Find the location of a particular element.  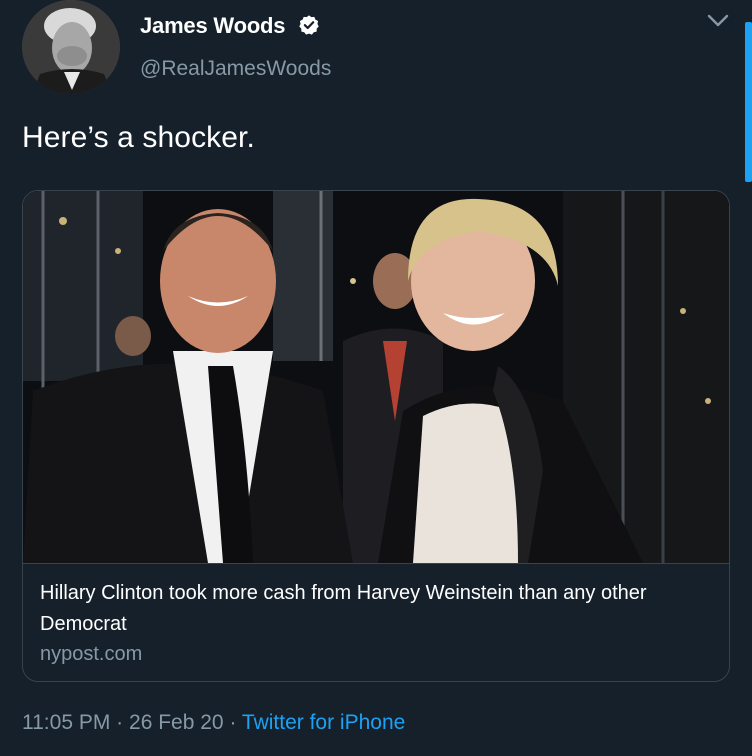

tweet-text: Here’s a shocker. is located at coordinates (138, 137).